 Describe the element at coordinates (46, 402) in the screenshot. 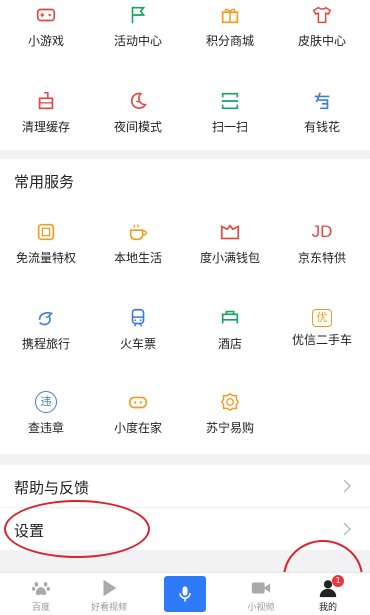

I see `violation-icon: 违` at that location.